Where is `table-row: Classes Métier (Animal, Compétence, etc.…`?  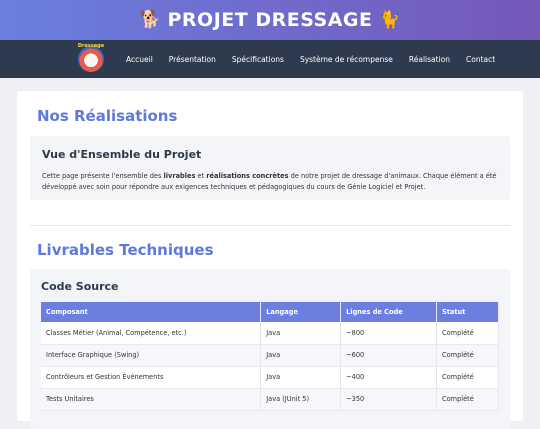 table-row: Classes Métier (Animal, Compétence, etc.… is located at coordinates (270, 333).